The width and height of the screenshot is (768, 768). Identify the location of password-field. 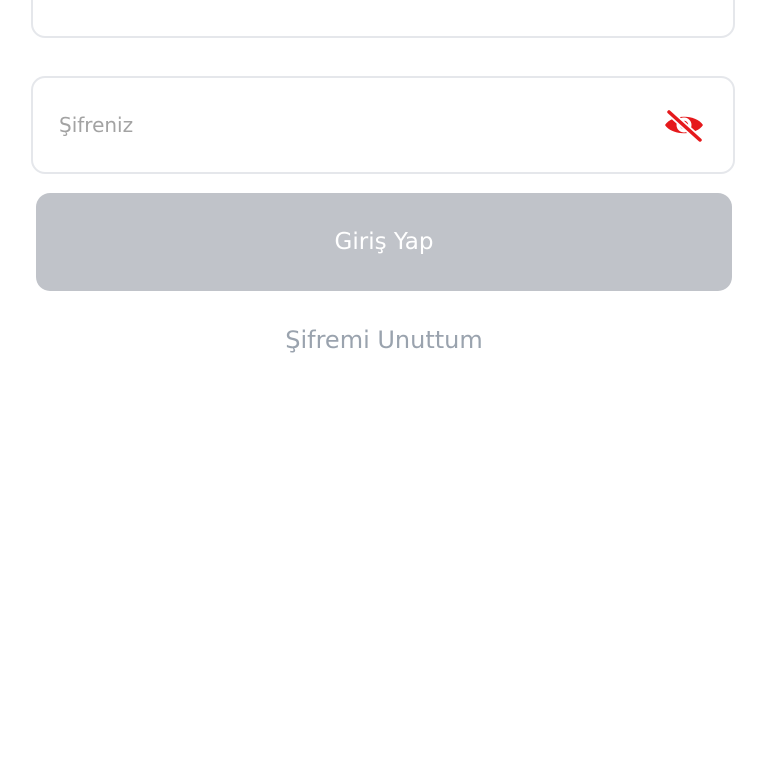
(383, 125).